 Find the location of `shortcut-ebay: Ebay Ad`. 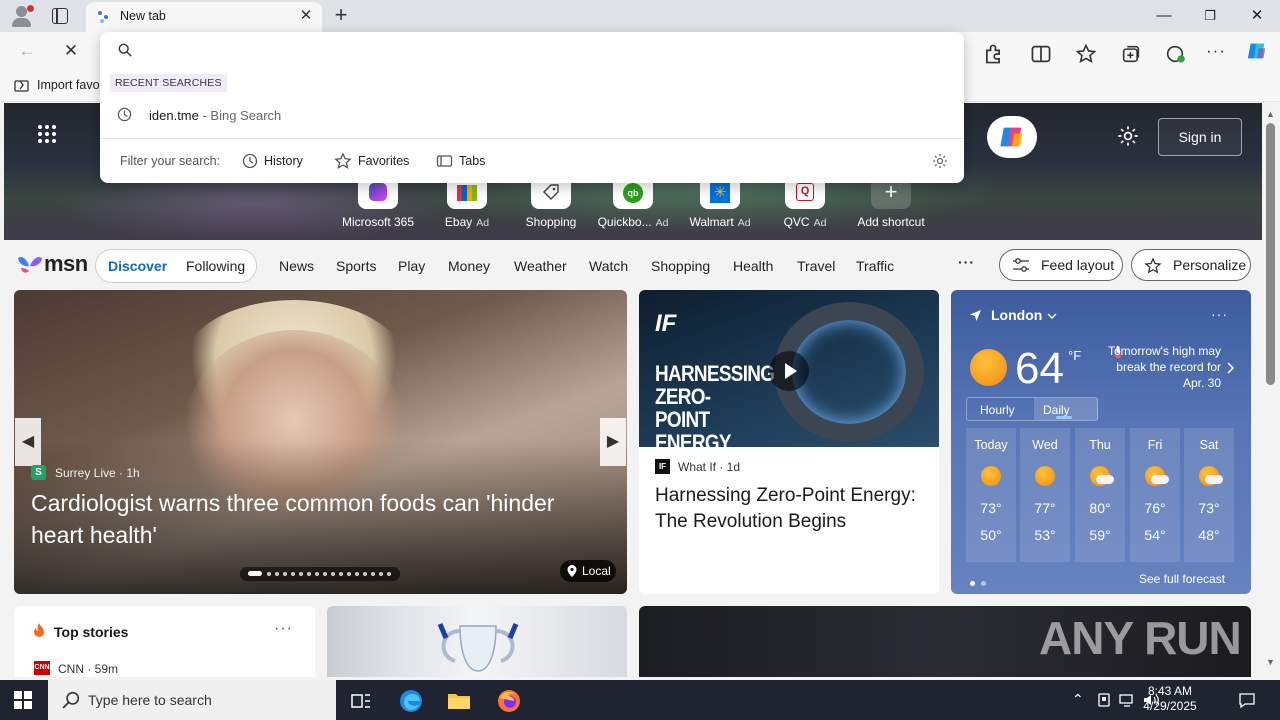

shortcut-ebay: Ebay Ad is located at coordinates (467, 205).